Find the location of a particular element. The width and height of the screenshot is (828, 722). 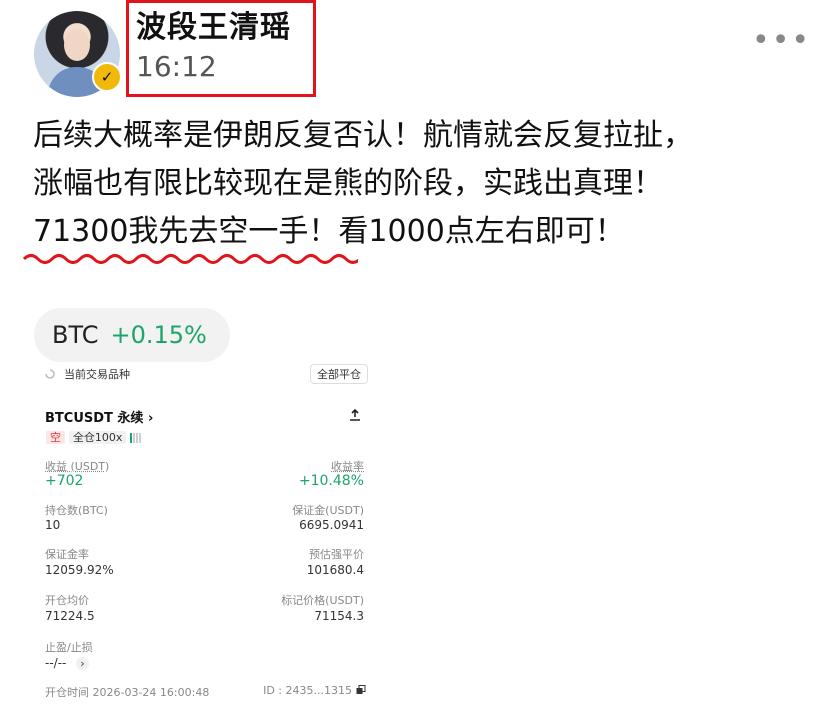

pair-name: BTCUSDT 永续 › is located at coordinates (99, 416).